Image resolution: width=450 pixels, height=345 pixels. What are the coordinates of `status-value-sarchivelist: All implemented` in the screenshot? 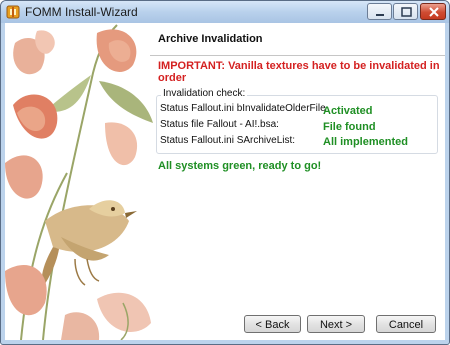 It's located at (365, 142).